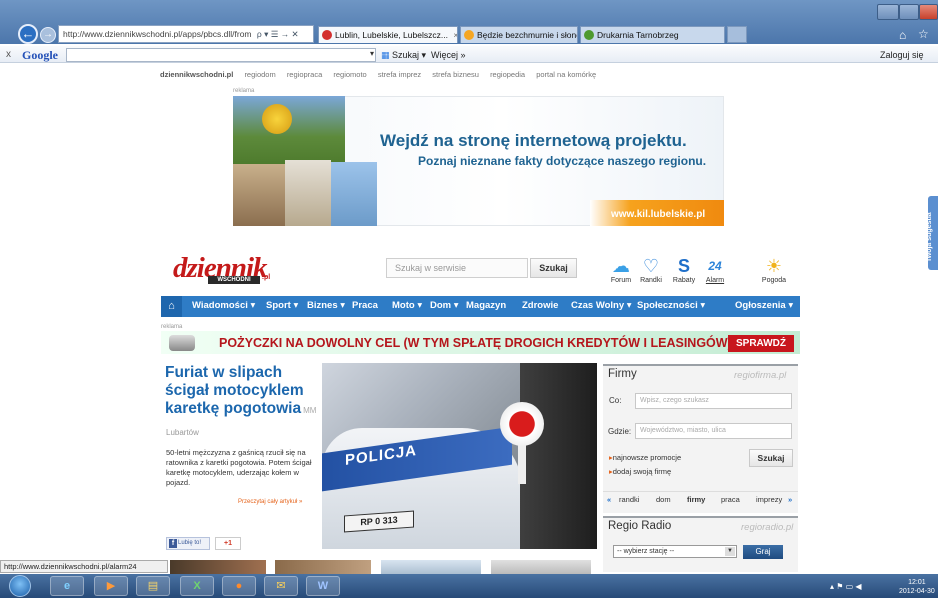  I want to click on firmy-tab-imprezy: imprezy, so click(769, 499).